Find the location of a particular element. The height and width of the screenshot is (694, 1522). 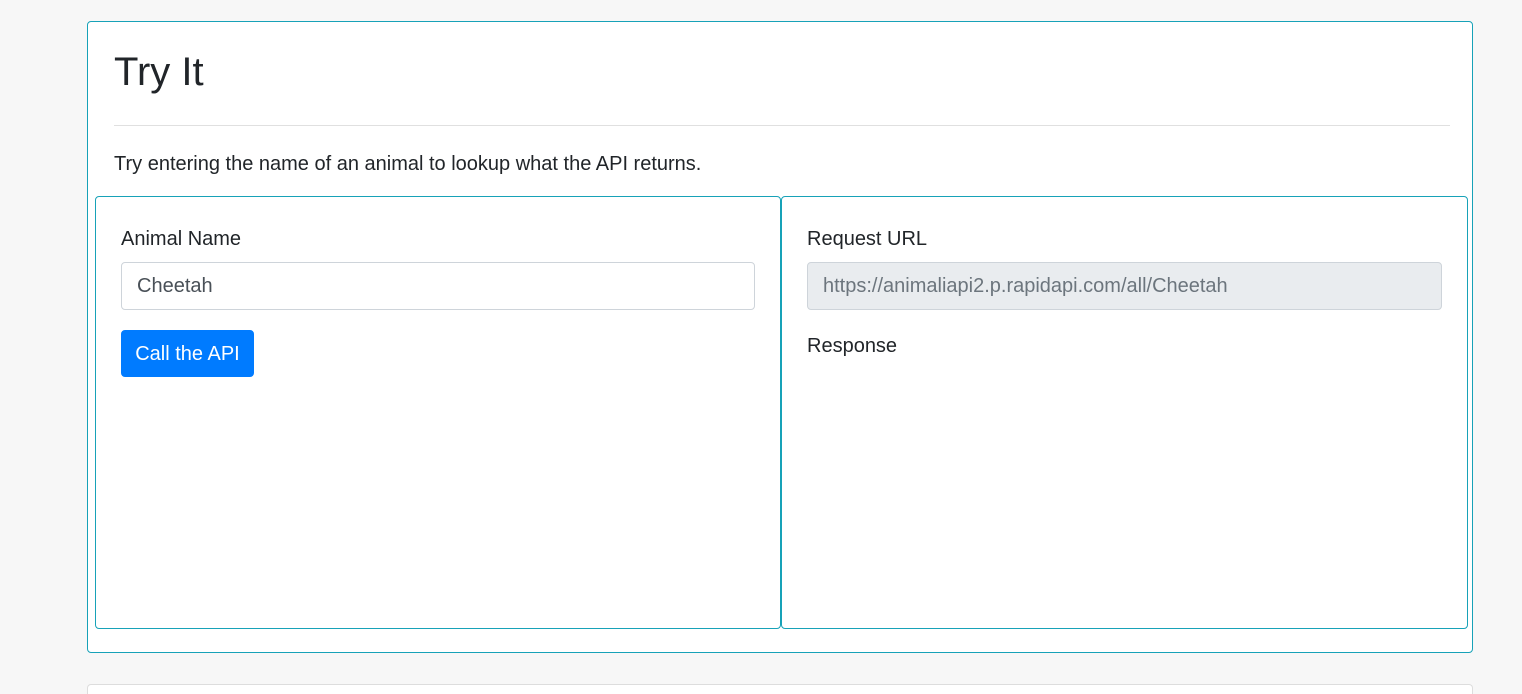

call-api-button: Call the API is located at coordinates (187, 353).